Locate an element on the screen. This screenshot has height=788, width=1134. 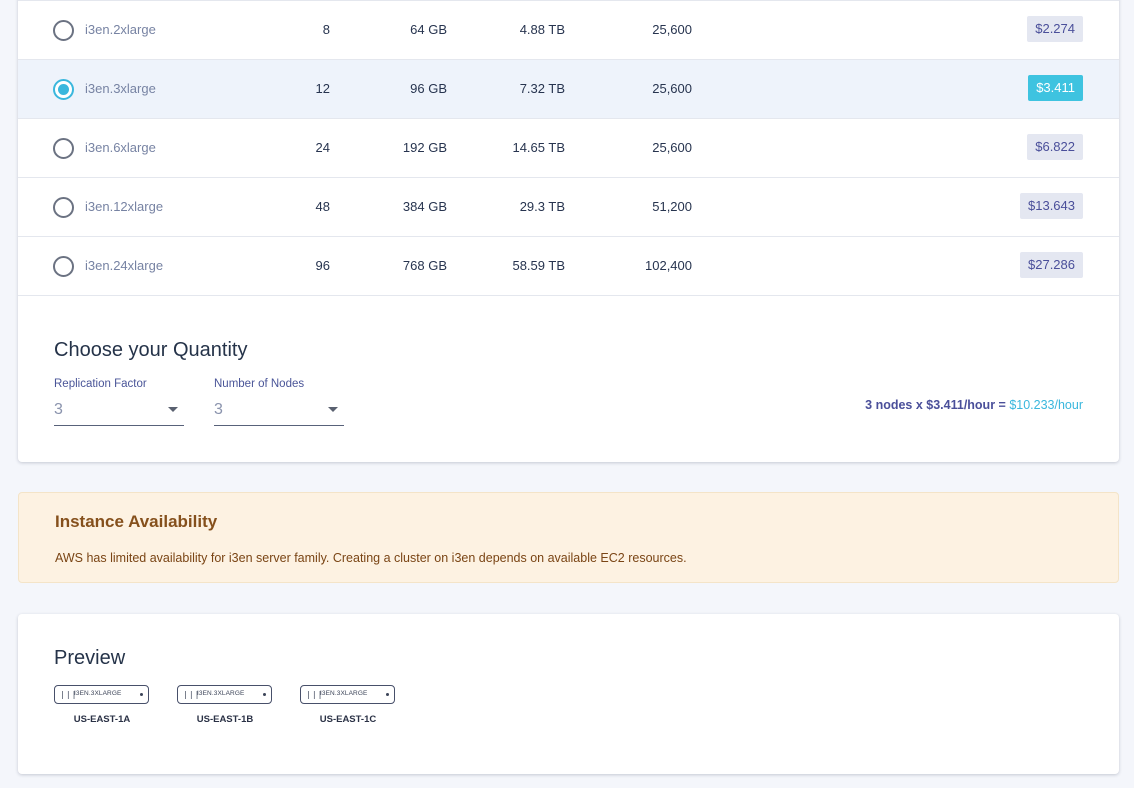
cost-summary-total: $10.233/hour is located at coordinates (1046, 405).